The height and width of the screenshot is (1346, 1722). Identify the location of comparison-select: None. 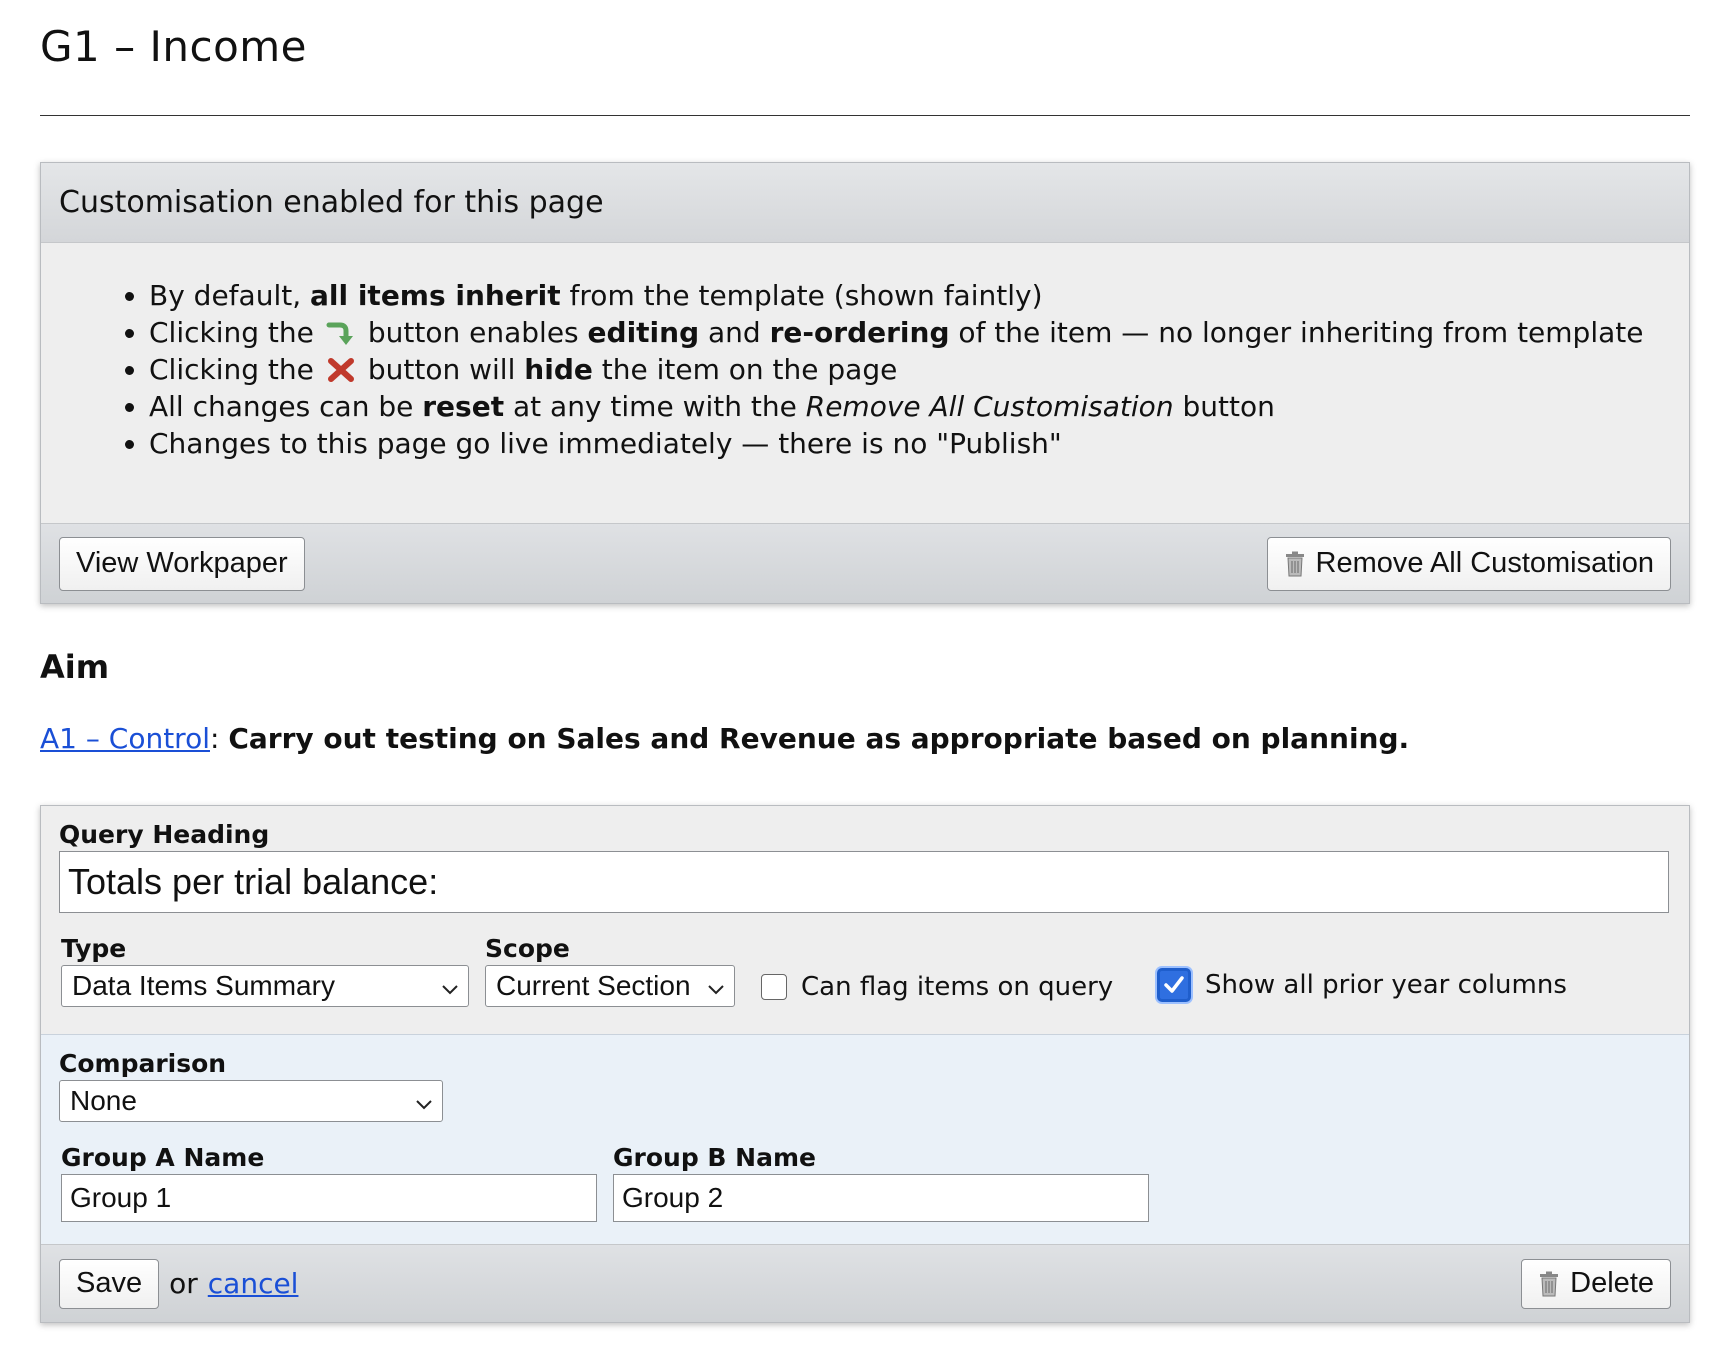
(251, 1101).